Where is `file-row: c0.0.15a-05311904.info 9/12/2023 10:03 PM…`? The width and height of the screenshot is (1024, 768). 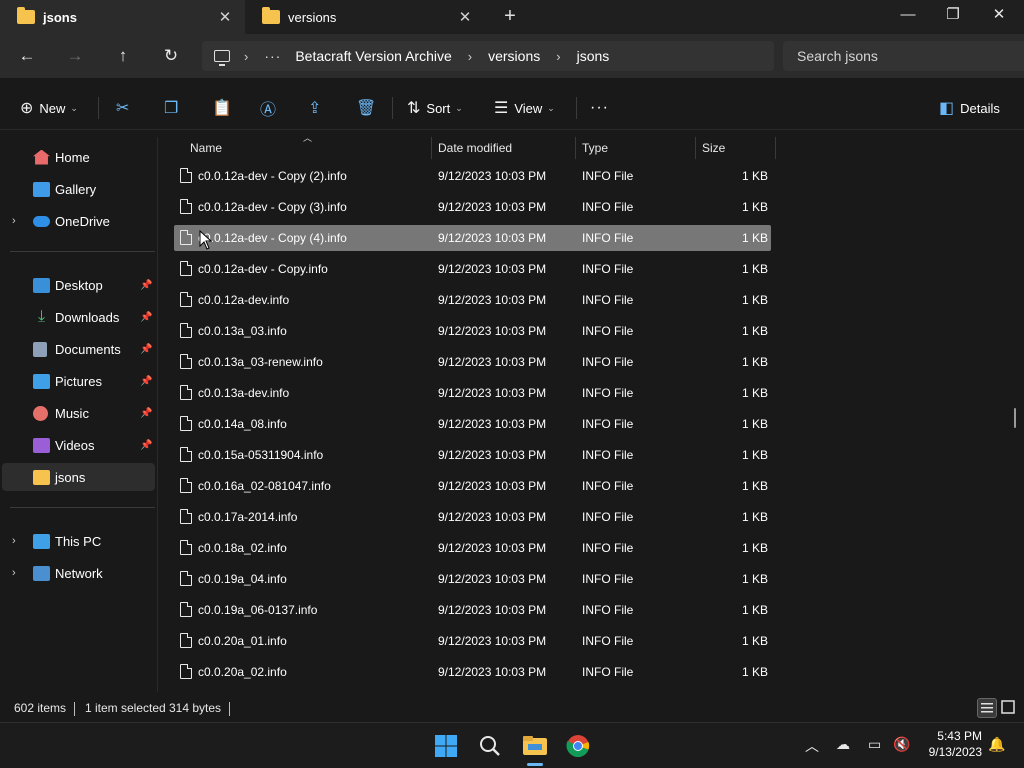
file-row: c0.0.15a-05311904.info 9/12/2023 10:03 PM… is located at coordinates (472, 455).